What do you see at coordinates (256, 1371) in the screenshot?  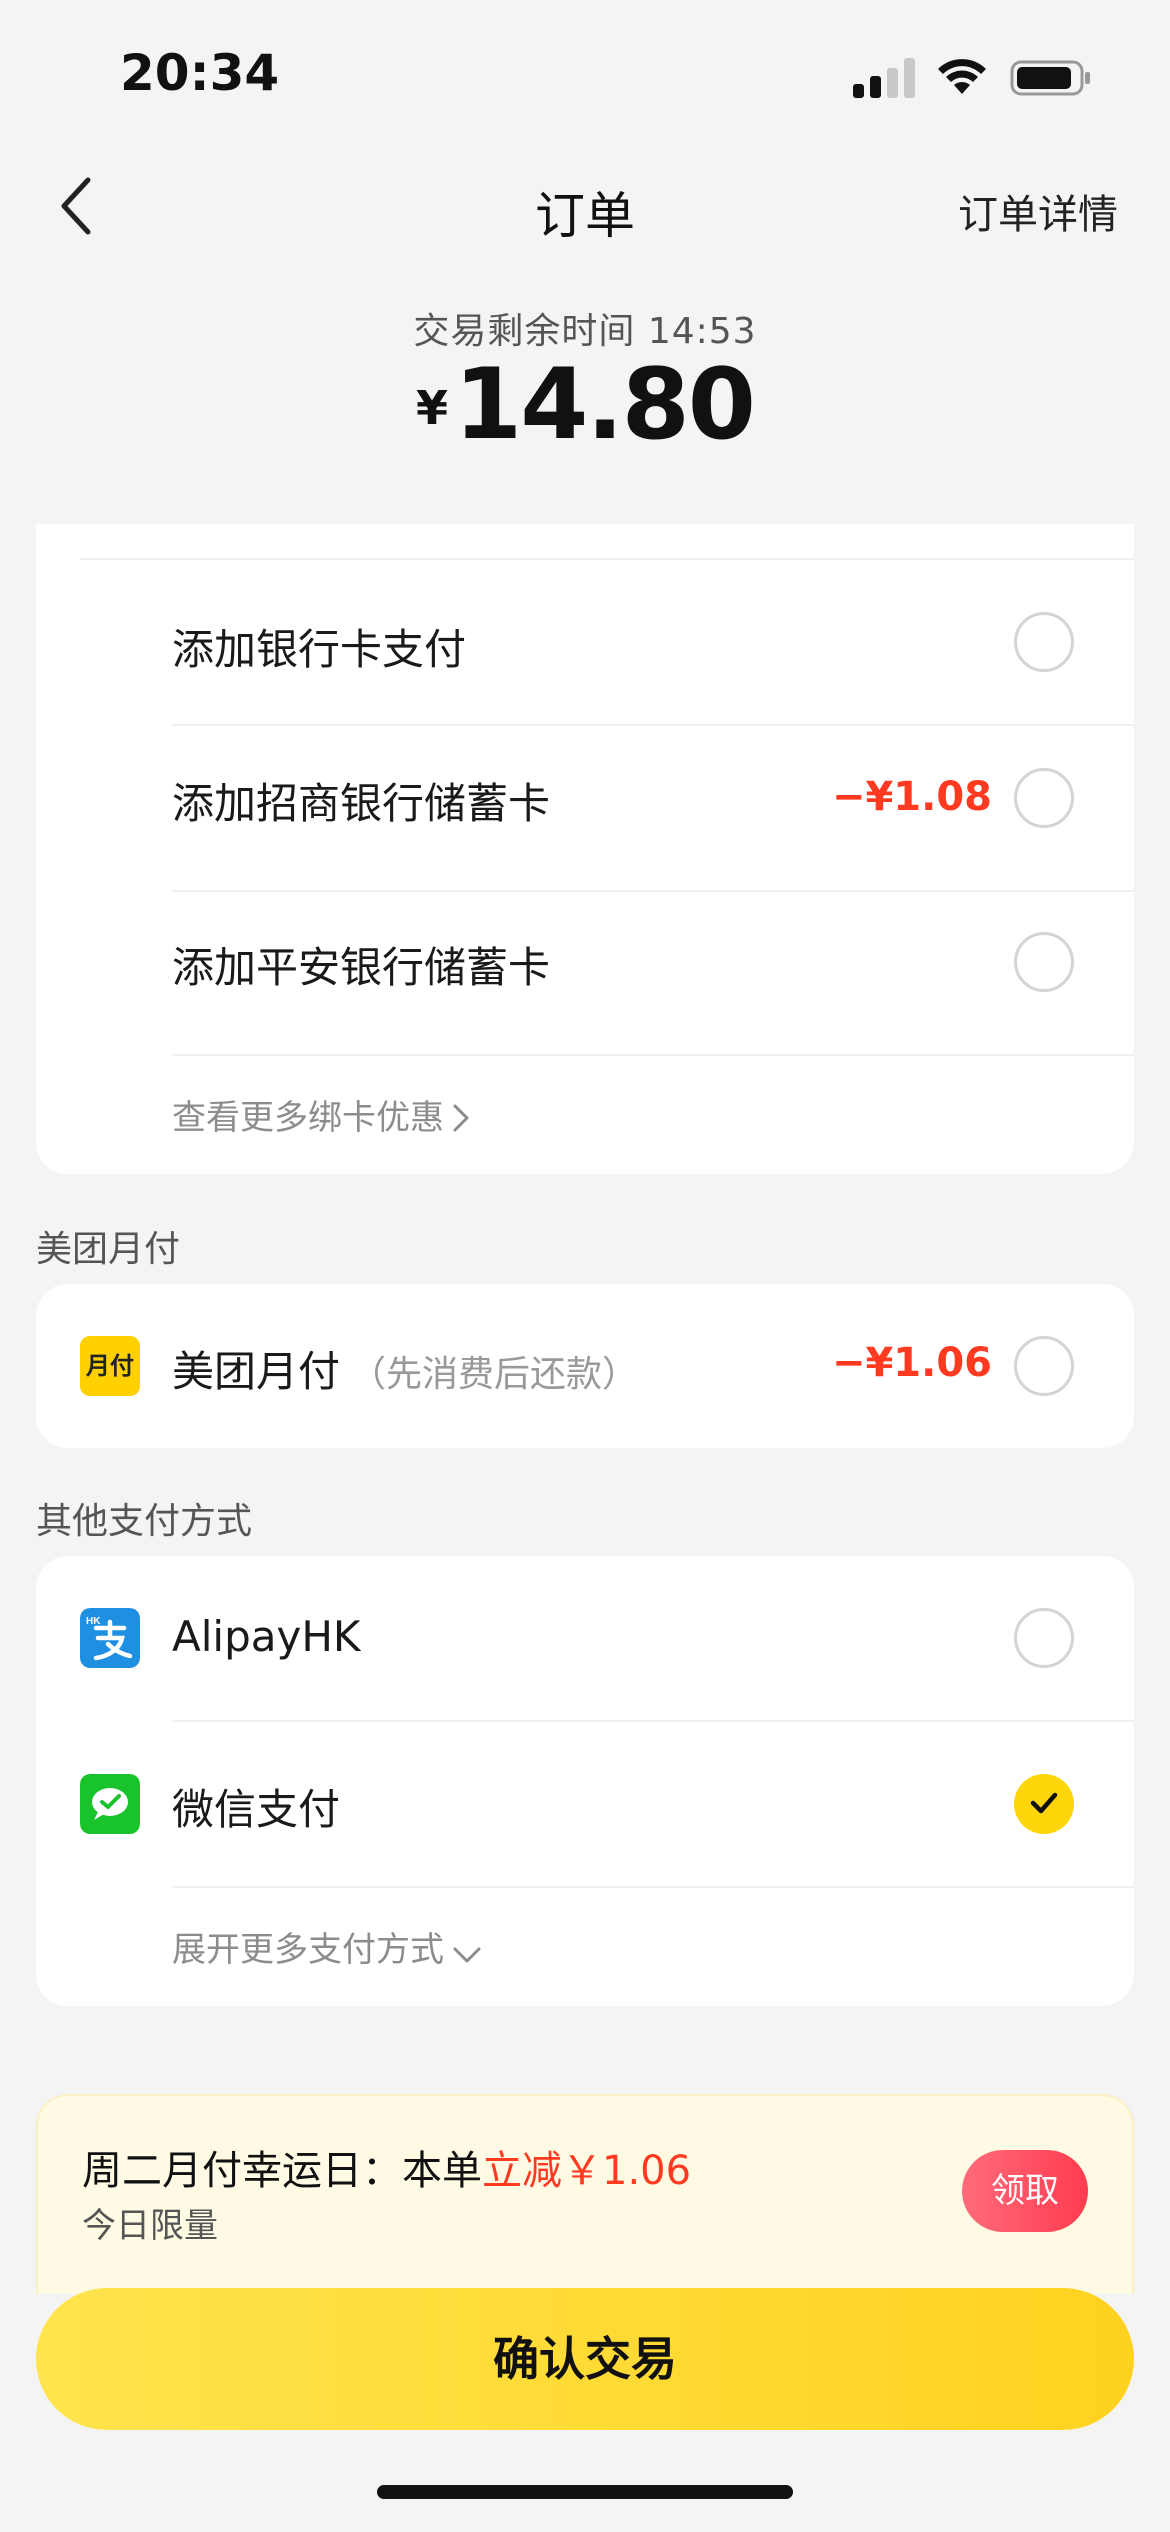 I see `monthly-pay-label: 美团月付` at bounding box center [256, 1371].